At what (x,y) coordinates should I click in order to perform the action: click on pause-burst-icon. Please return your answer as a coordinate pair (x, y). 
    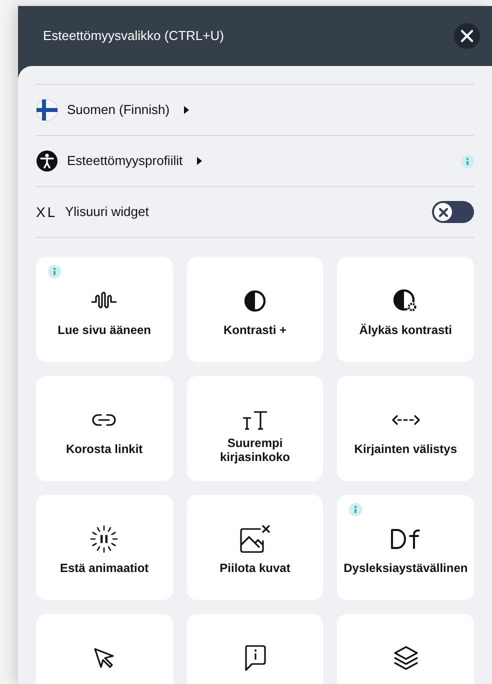
    Looking at the image, I should click on (104, 539).